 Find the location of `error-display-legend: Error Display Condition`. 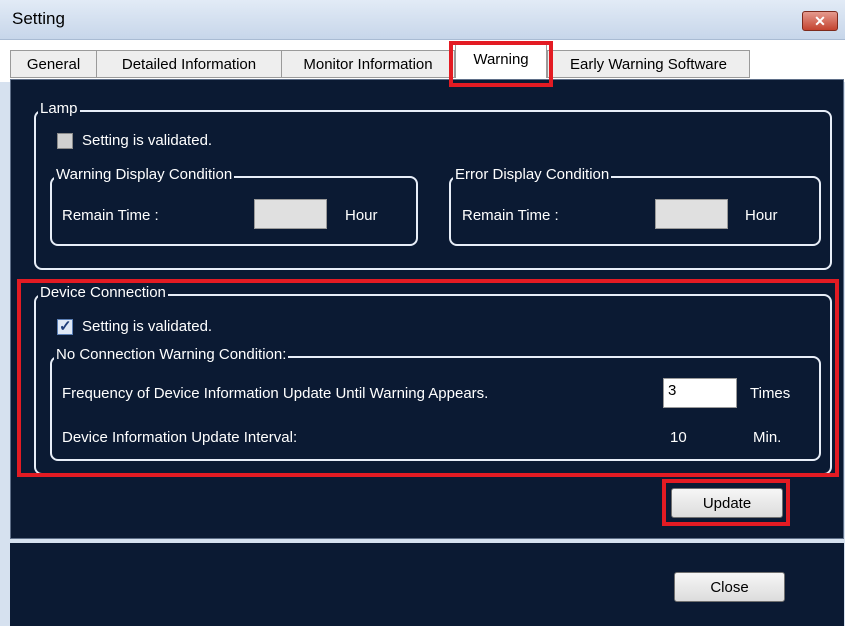

error-display-legend: Error Display Condition is located at coordinates (532, 174).